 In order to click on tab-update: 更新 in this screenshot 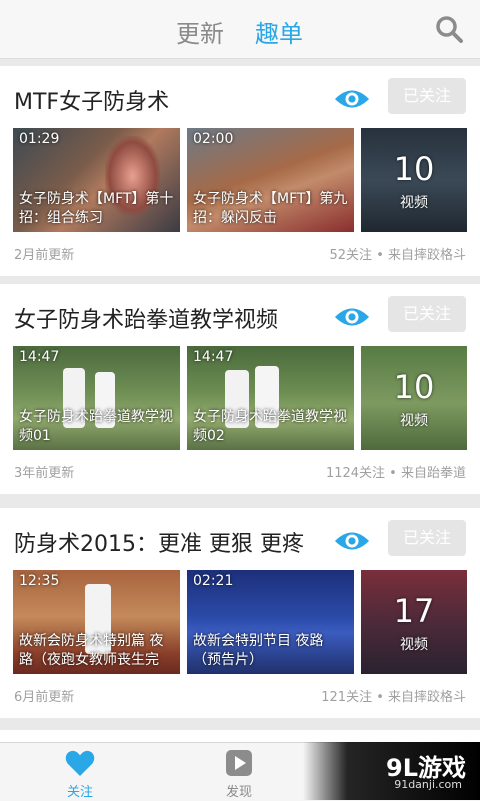, I will do `click(200, 31)`.